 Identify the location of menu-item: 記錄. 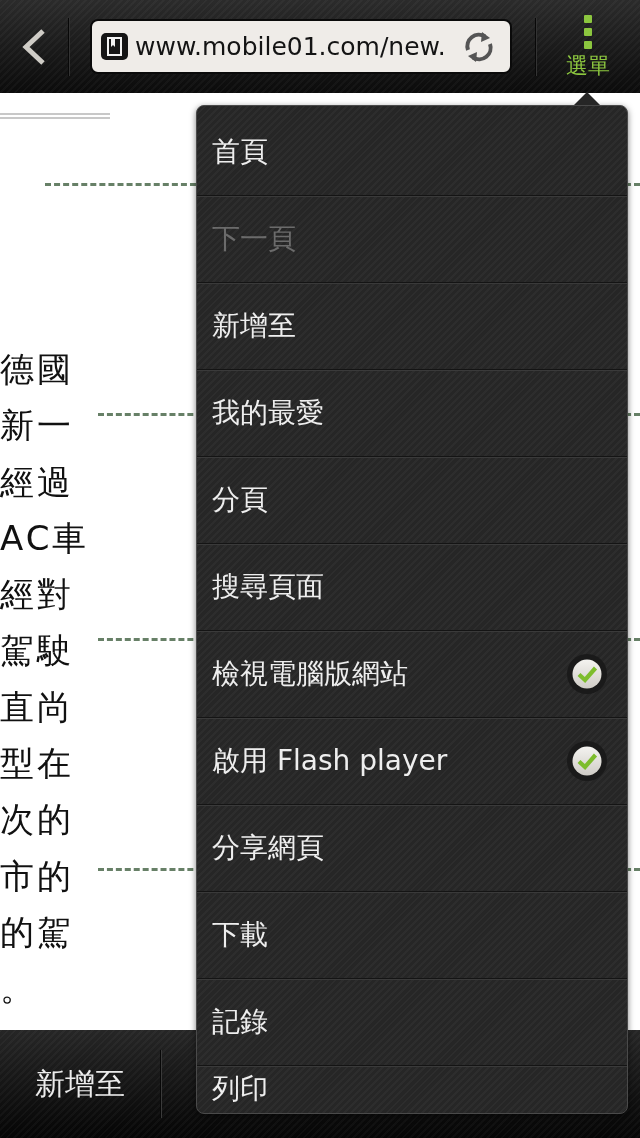
(412, 1021).